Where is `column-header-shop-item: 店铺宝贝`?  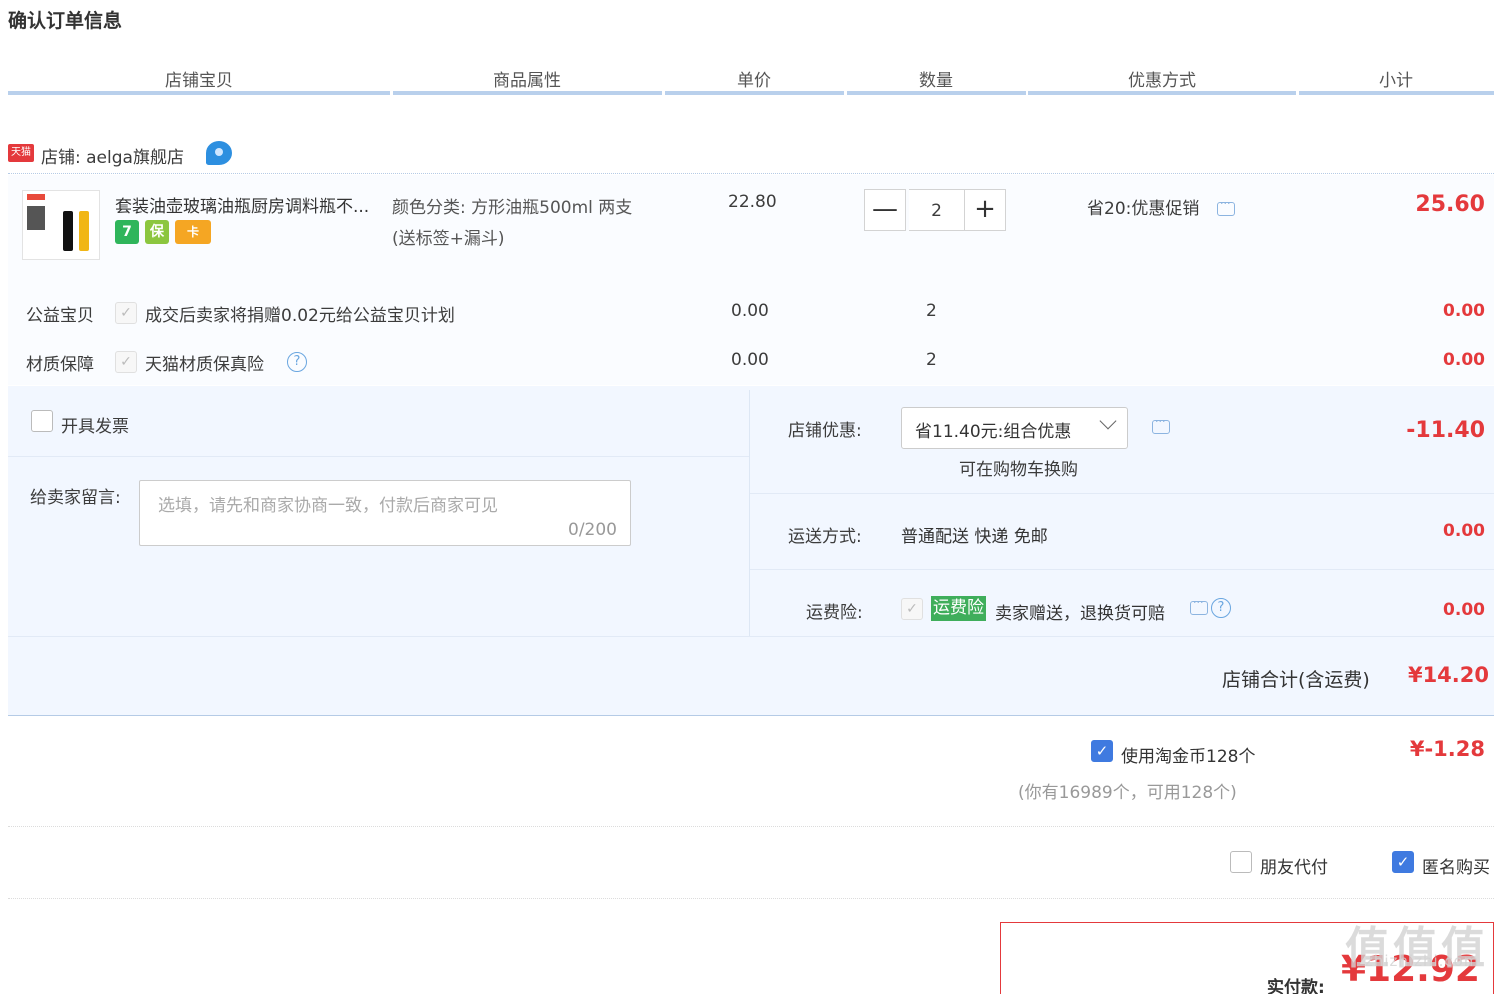
column-header-shop-item: 店铺宝贝 is located at coordinates (199, 81).